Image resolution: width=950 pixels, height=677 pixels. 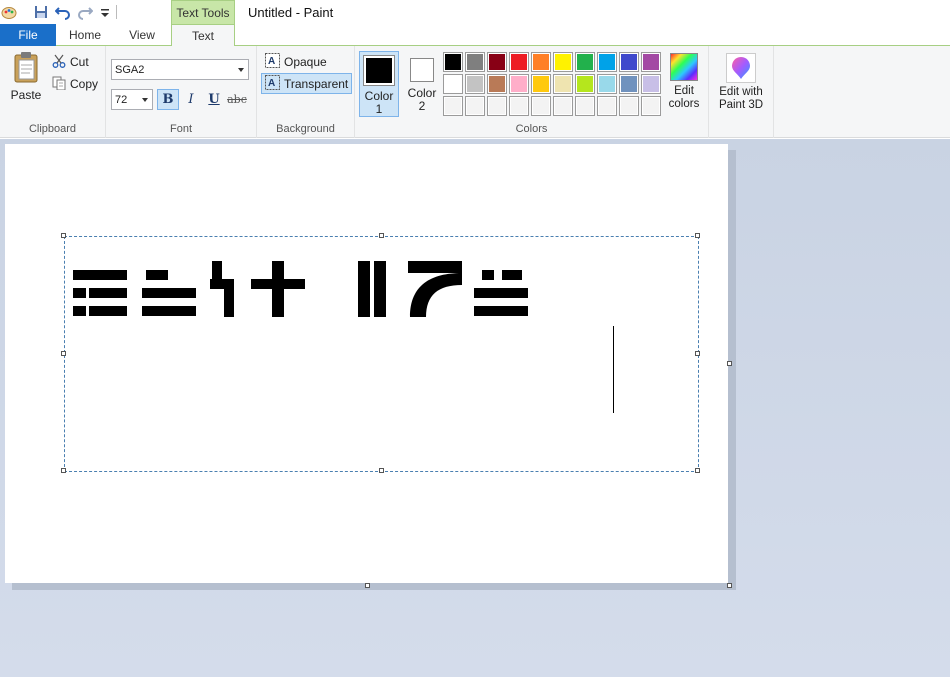 What do you see at coordinates (422, 84) in the screenshot?
I see `color2-button: Color 2` at bounding box center [422, 84].